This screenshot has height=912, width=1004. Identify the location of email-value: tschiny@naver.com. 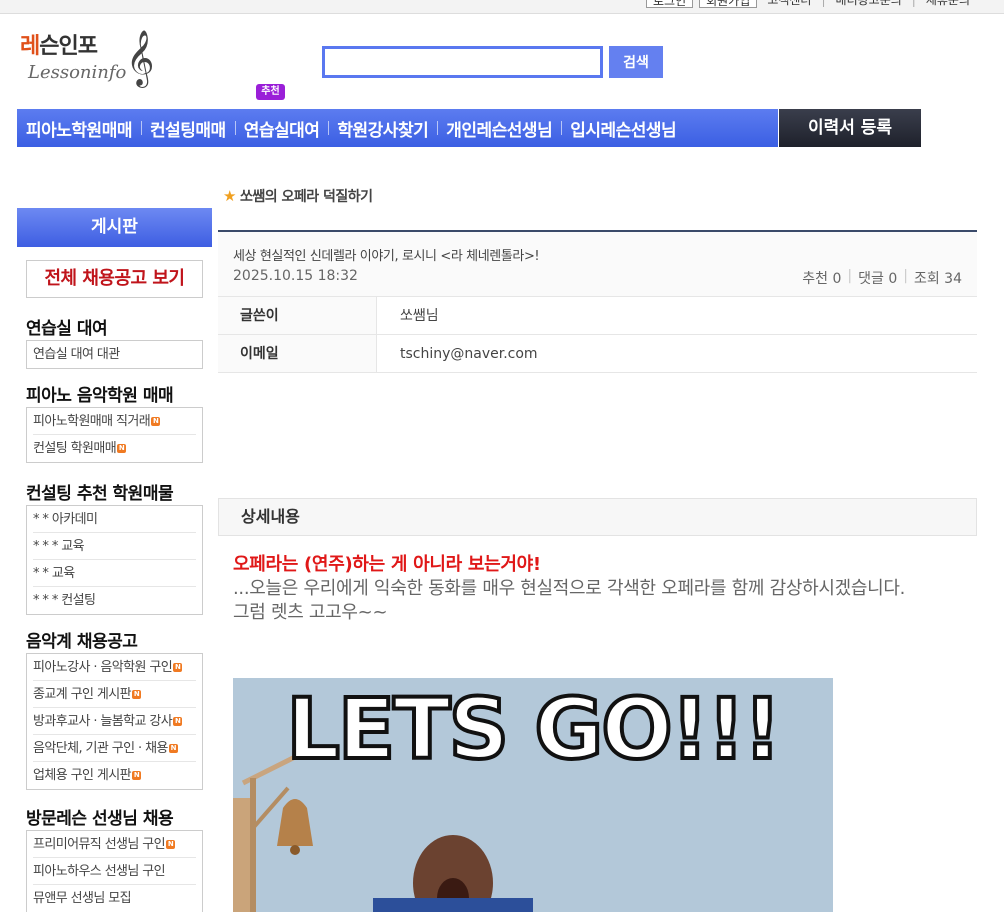
(457, 353).